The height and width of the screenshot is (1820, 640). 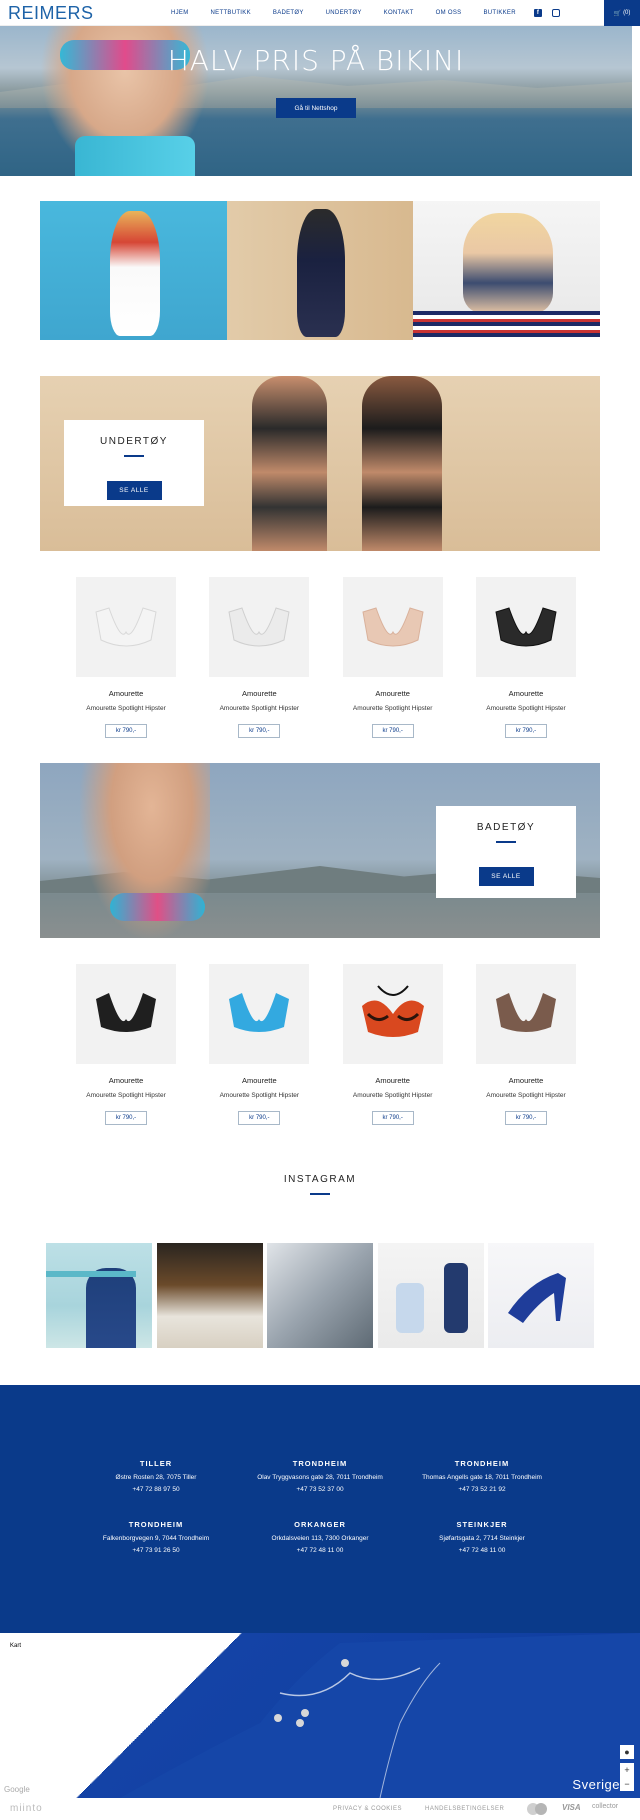 I want to click on nav-item-butikker: BUTIKKER, so click(x=499, y=13).